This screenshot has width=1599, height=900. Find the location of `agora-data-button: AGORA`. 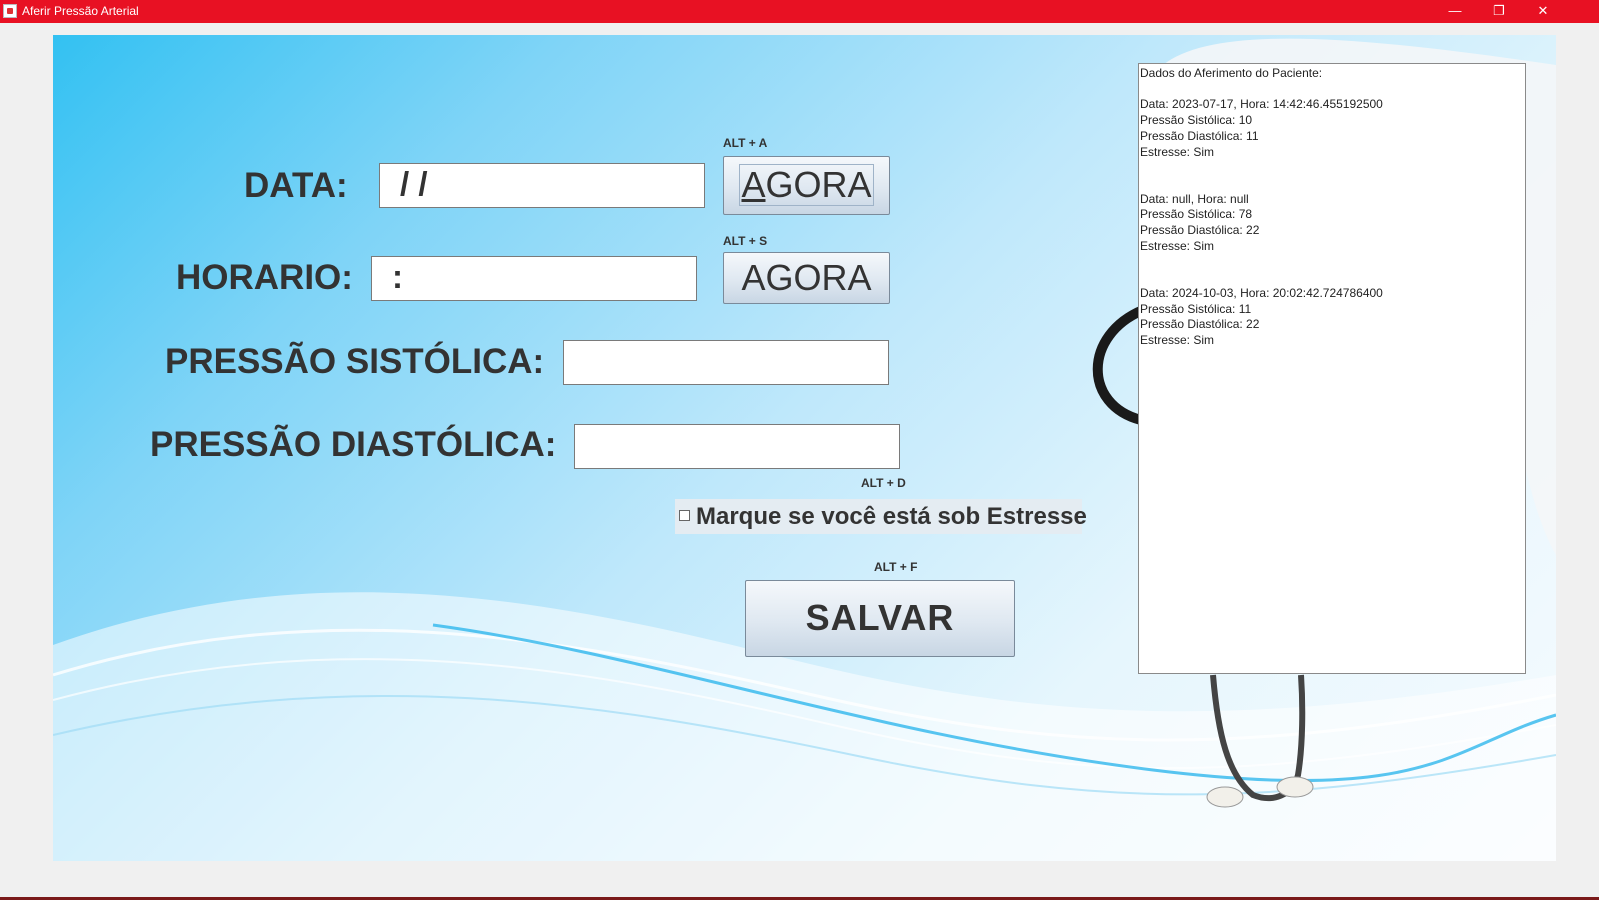

agora-data-button: AGORA is located at coordinates (806, 185).